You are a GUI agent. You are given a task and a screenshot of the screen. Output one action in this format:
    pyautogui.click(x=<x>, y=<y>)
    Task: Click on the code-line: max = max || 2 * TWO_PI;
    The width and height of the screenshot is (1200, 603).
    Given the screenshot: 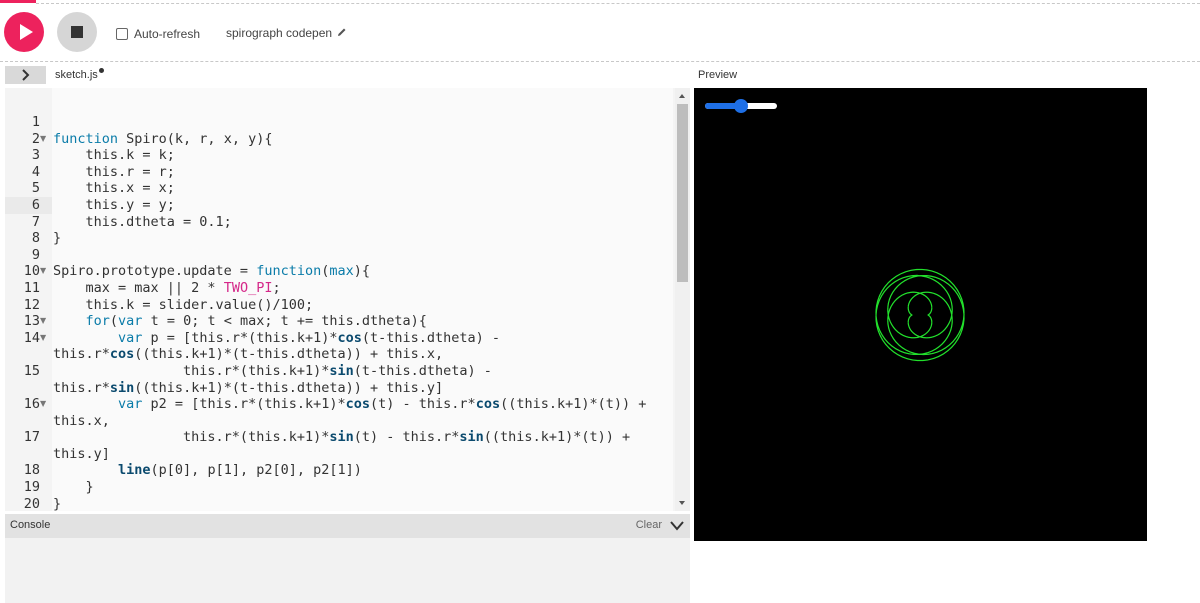 What is the action you would take?
    pyautogui.click(x=361, y=288)
    